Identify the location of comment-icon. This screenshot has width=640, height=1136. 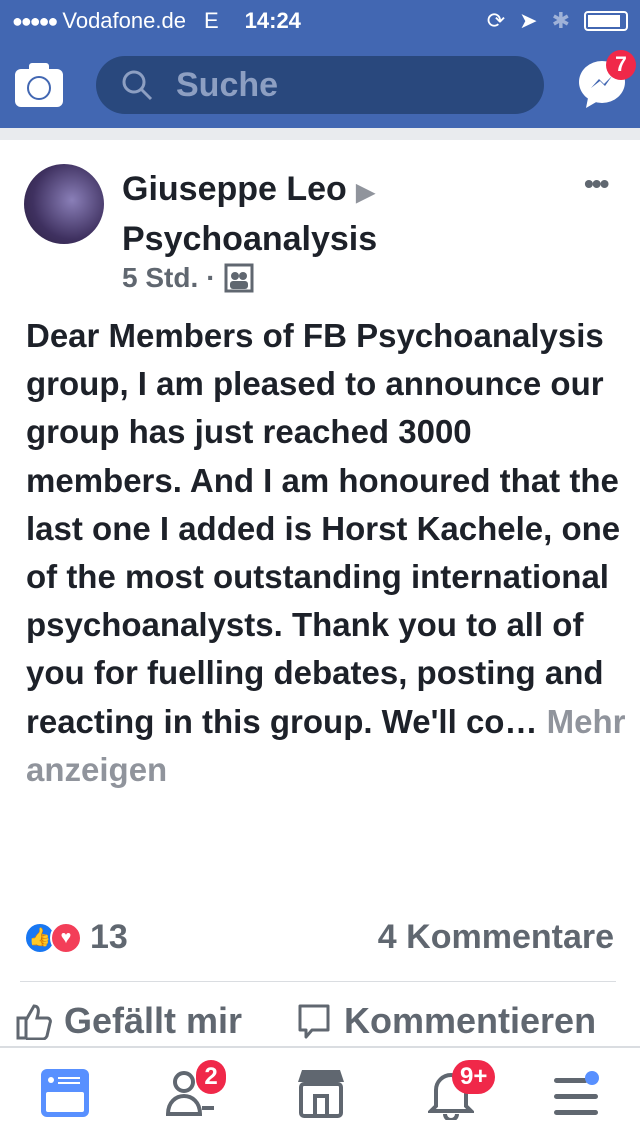
(314, 1021).